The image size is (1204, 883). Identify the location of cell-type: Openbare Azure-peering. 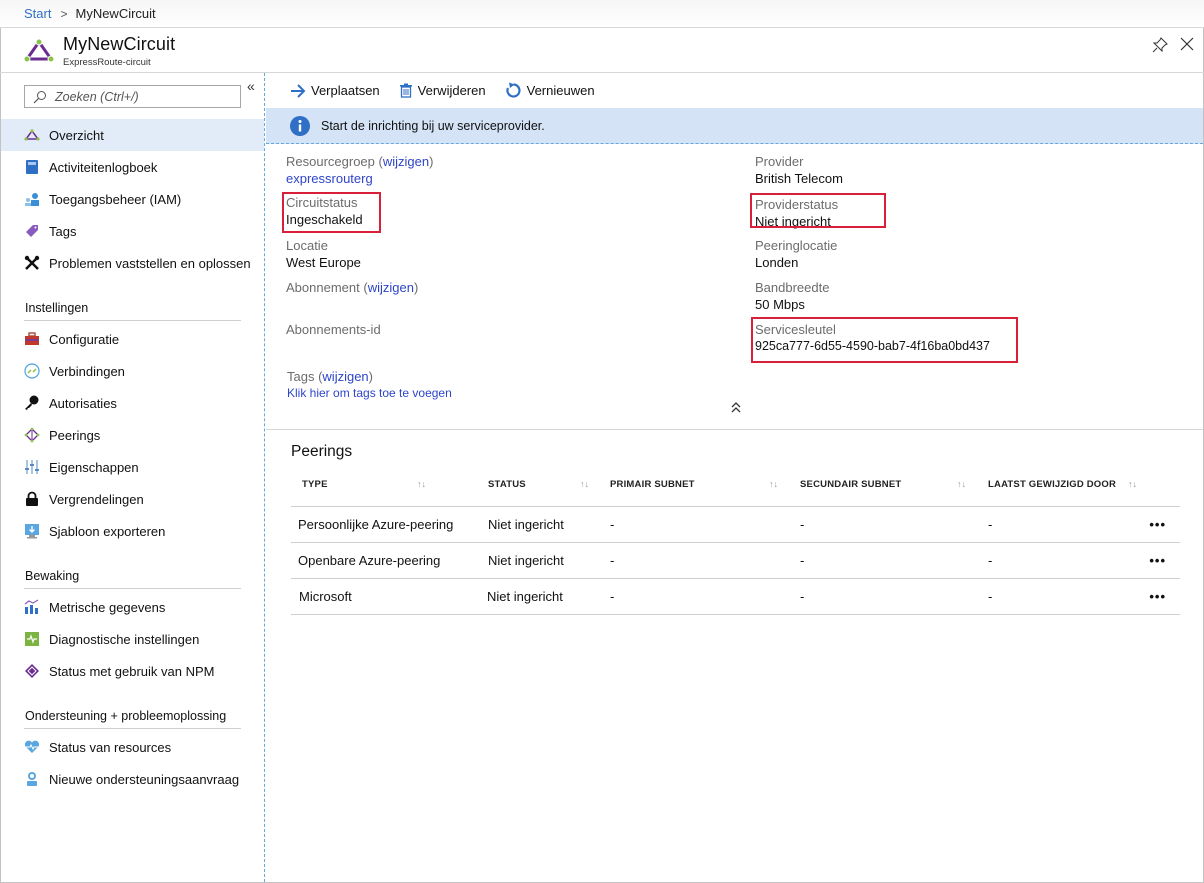
(369, 560).